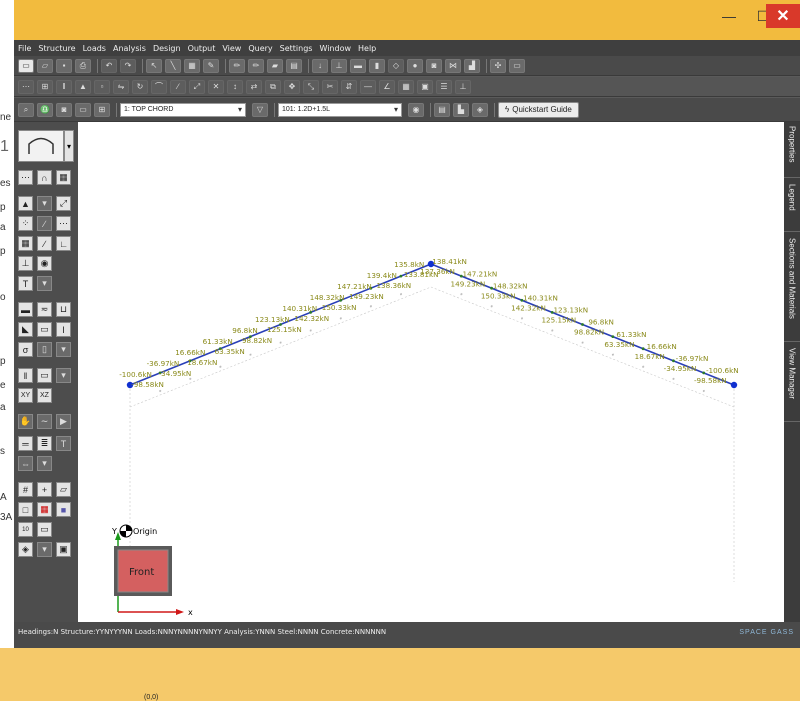 This screenshot has width=800, height=701. I want to click on shape-dropdown-arrow: ▾, so click(69, 146).